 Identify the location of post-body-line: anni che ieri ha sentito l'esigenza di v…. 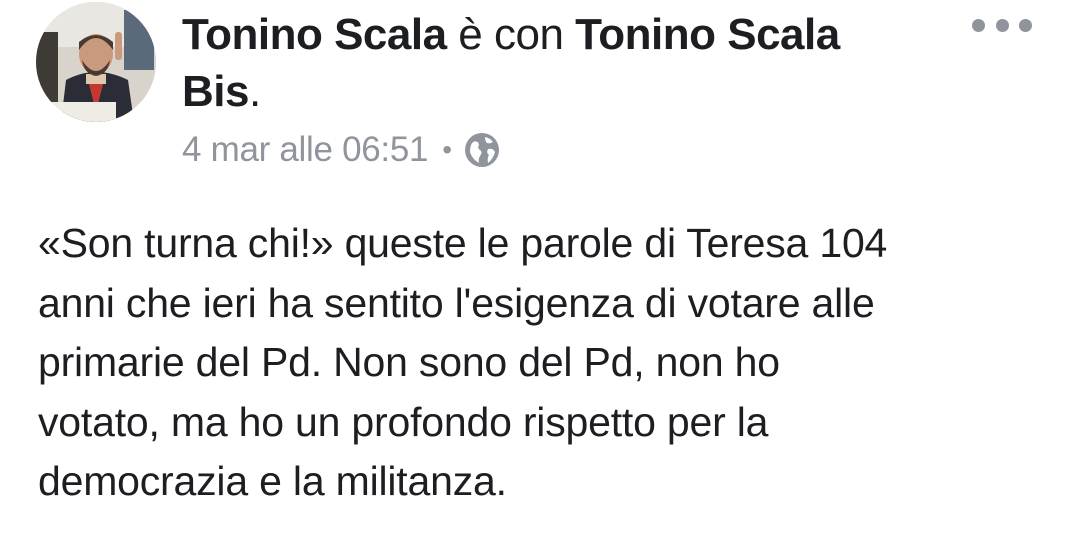
(456, 302).